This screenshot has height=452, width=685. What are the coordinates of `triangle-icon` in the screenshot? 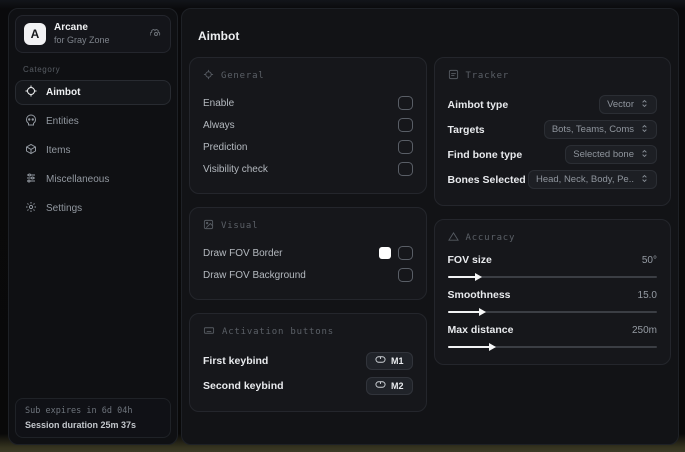 It's located at (453, 238).